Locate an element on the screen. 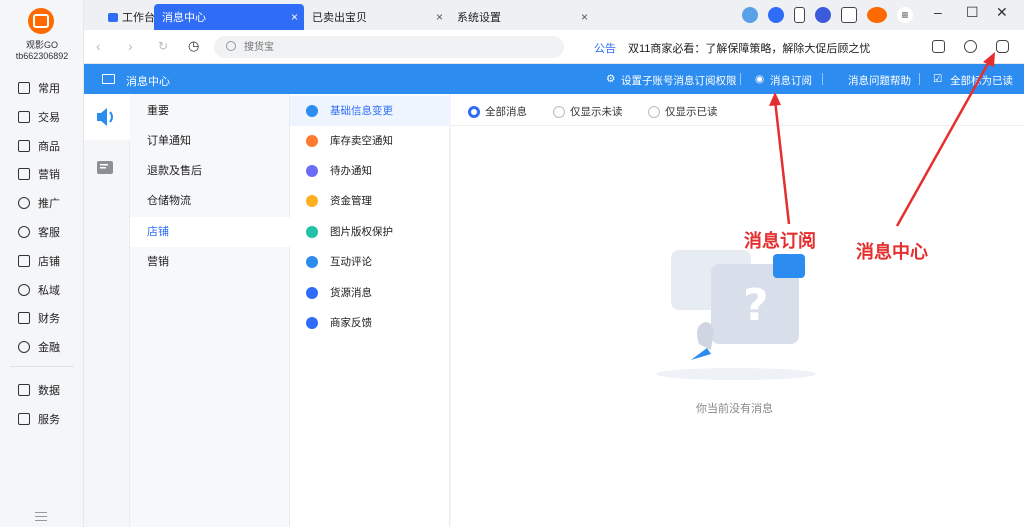  annotation-center: 消息中心 is located at coordinates (892, 252).